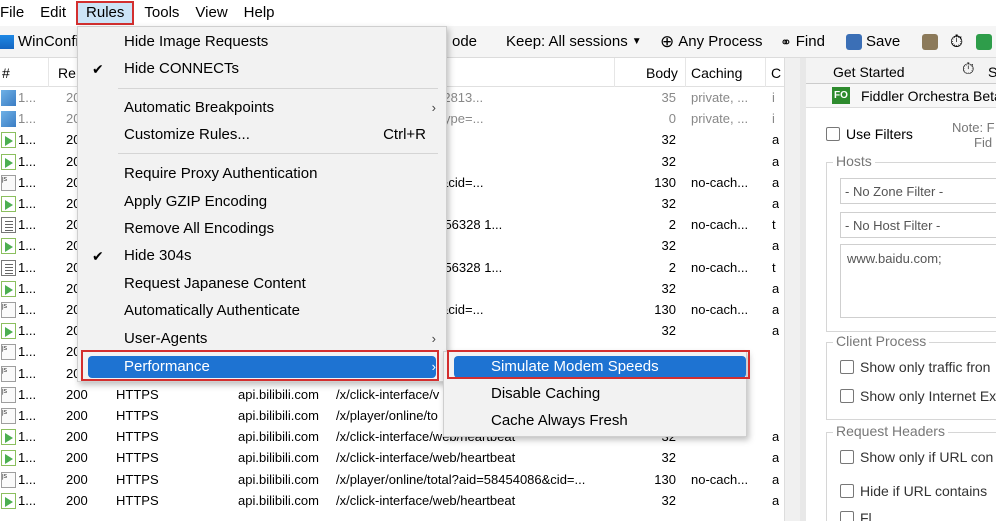 The height and width of the screenshot is (521, 996). What do you see at coordinates (546, 393) in the screenshot?
I see `performance-item-label: Disable Caching` at bounding box center [546, 393].